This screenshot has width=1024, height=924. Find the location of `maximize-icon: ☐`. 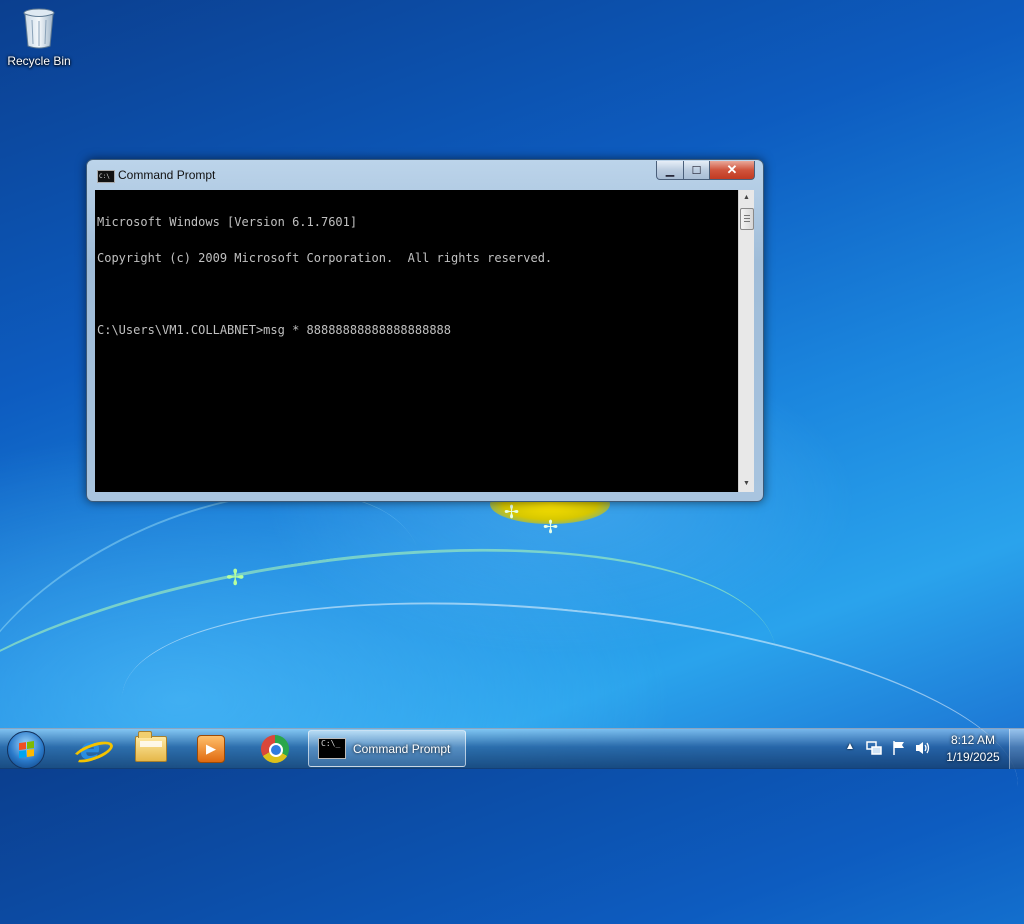

maximize-icon: ☐ is located at coordinates (696, 170).